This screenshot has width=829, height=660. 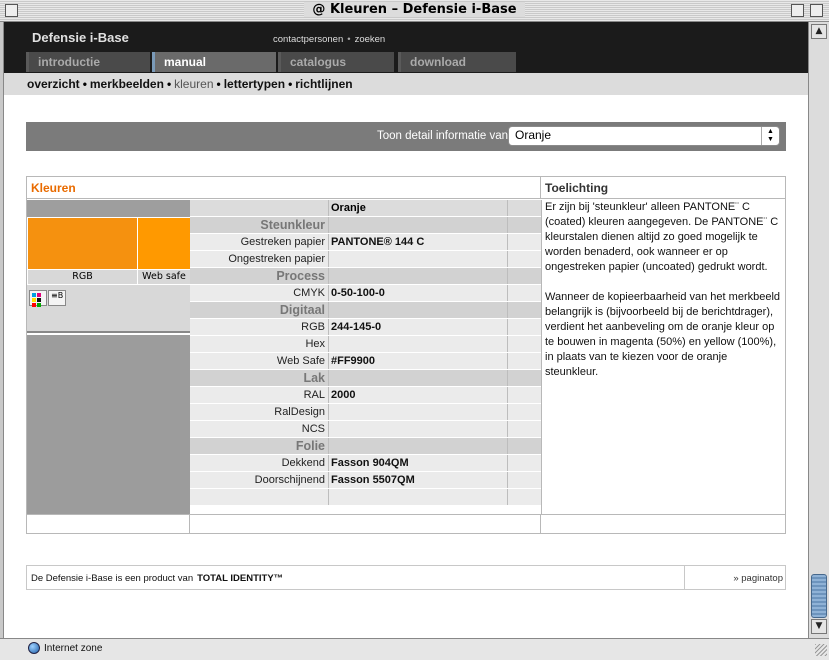 What do you see at coordinates (663, 188) in the screenshot?
I see `toelichting-header: Toelichting` at bounding box center [663, 188].